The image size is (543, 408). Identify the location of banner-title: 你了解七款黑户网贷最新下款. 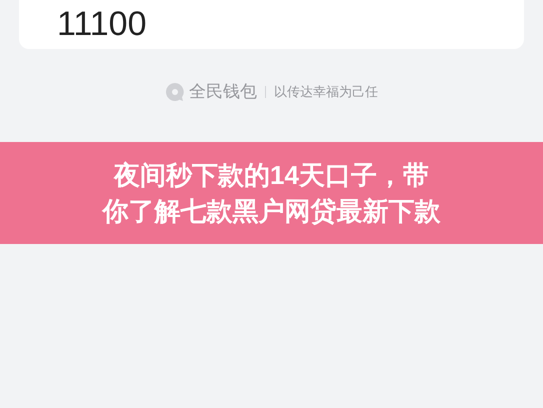
(271, 211).